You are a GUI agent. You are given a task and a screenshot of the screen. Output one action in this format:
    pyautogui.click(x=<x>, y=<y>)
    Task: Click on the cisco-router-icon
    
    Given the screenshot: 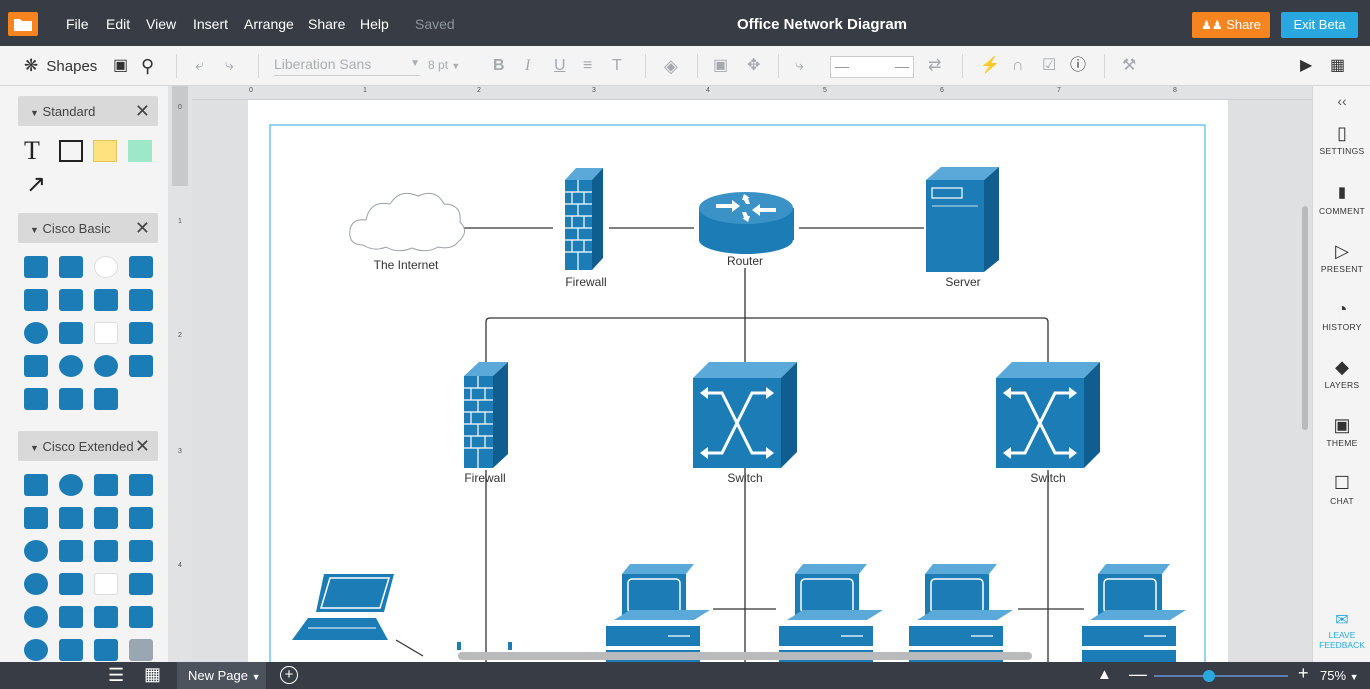 What is the action you would take?
    pyautogui.click(x=36, y=333)
    